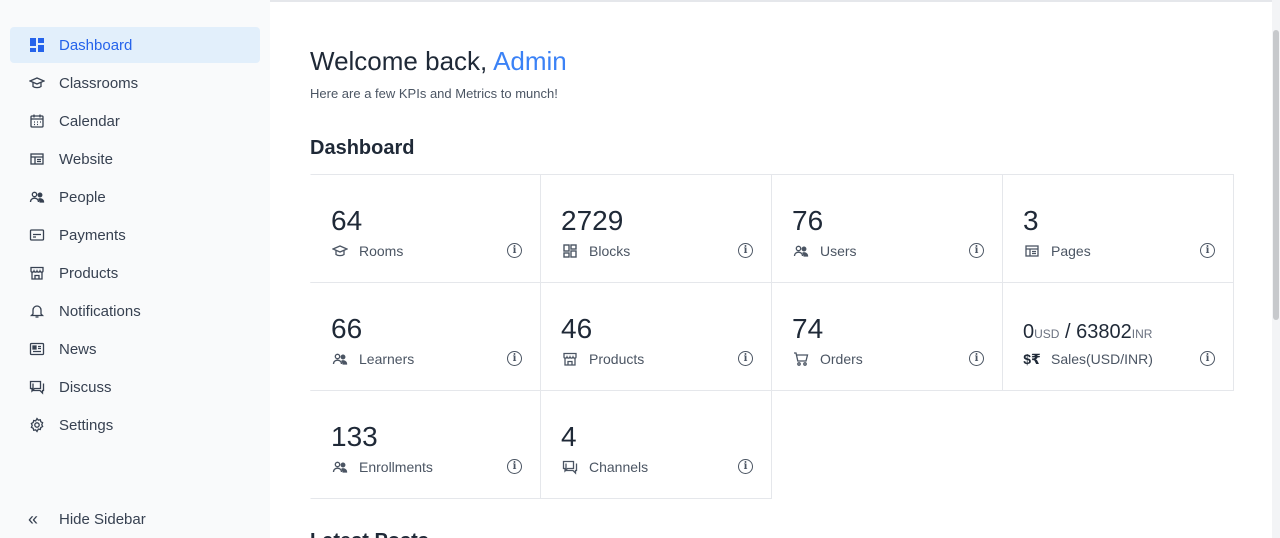 The height and width of the screenshot is (538, 1280). I want to click on newspaper-icon, so click(37, 349).